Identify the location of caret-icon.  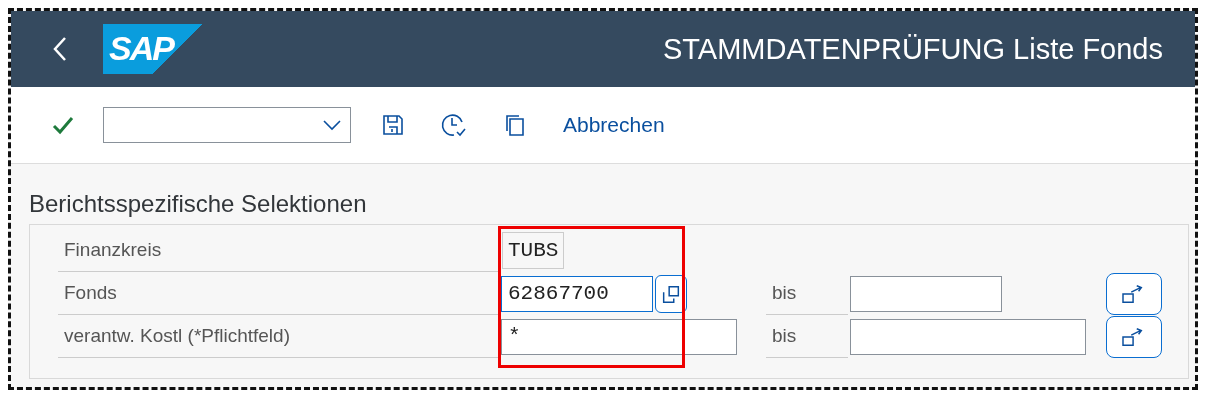
(332, 125).